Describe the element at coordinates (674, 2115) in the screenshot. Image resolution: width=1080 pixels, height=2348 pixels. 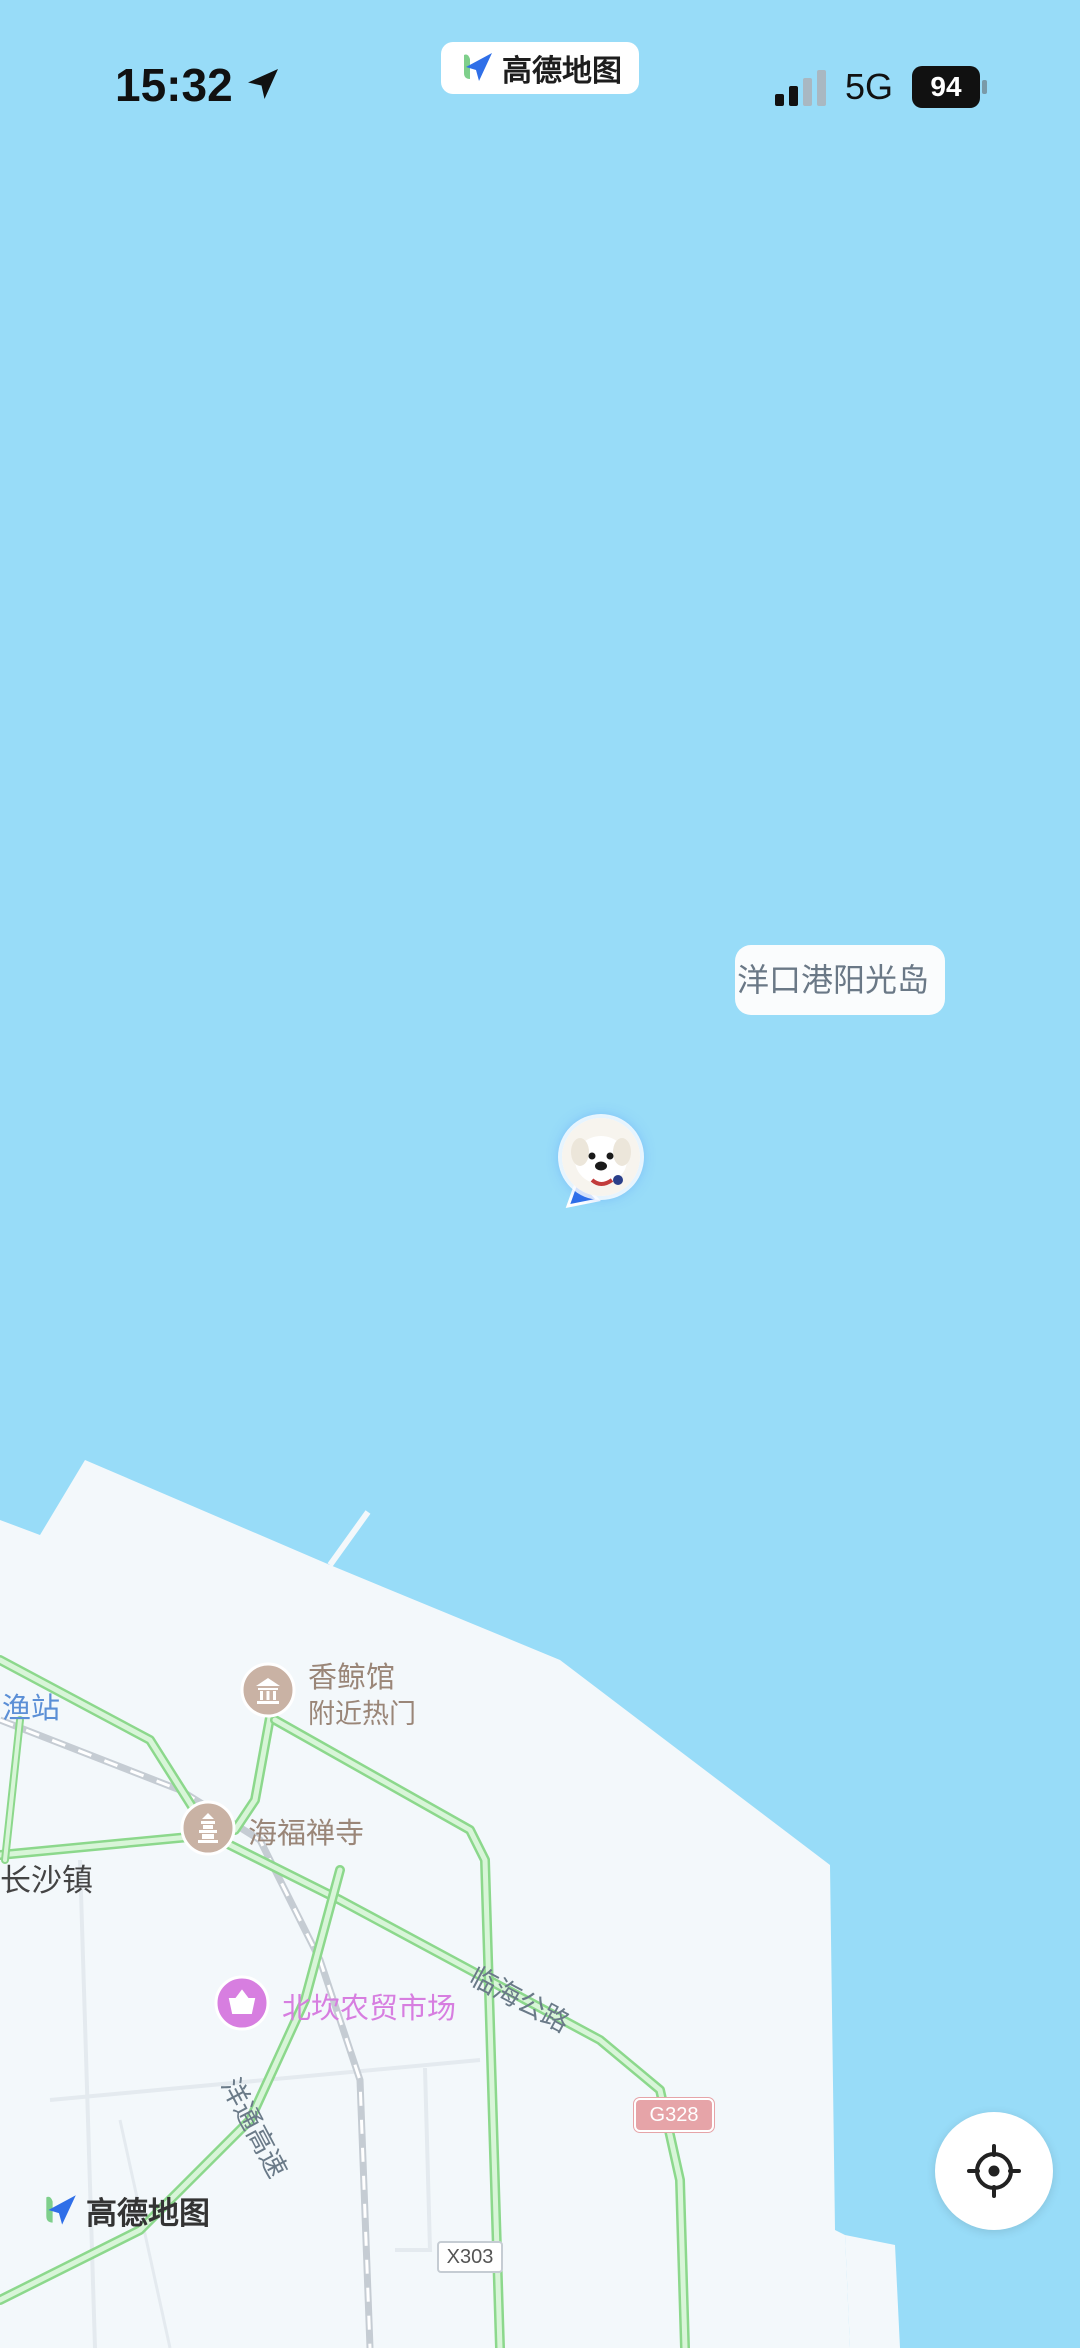
I see `road-shield-g328: G328` at that location.